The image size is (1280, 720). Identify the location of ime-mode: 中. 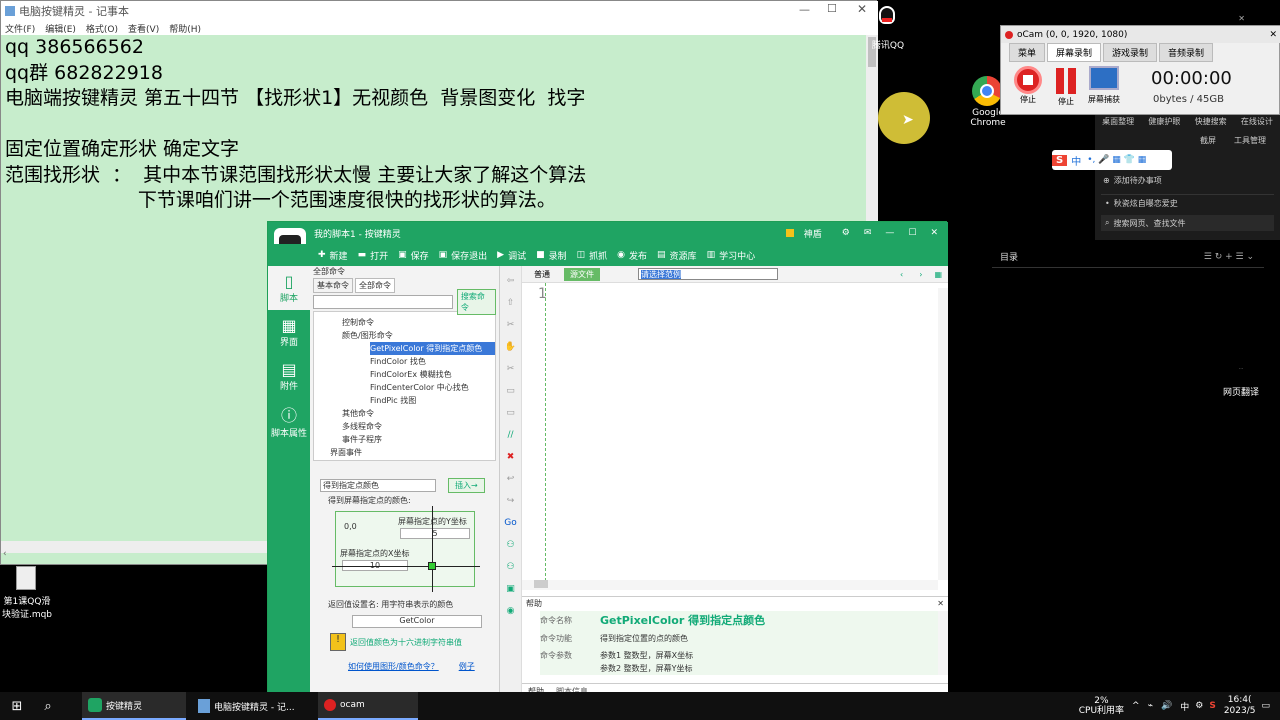
(1076, 160).